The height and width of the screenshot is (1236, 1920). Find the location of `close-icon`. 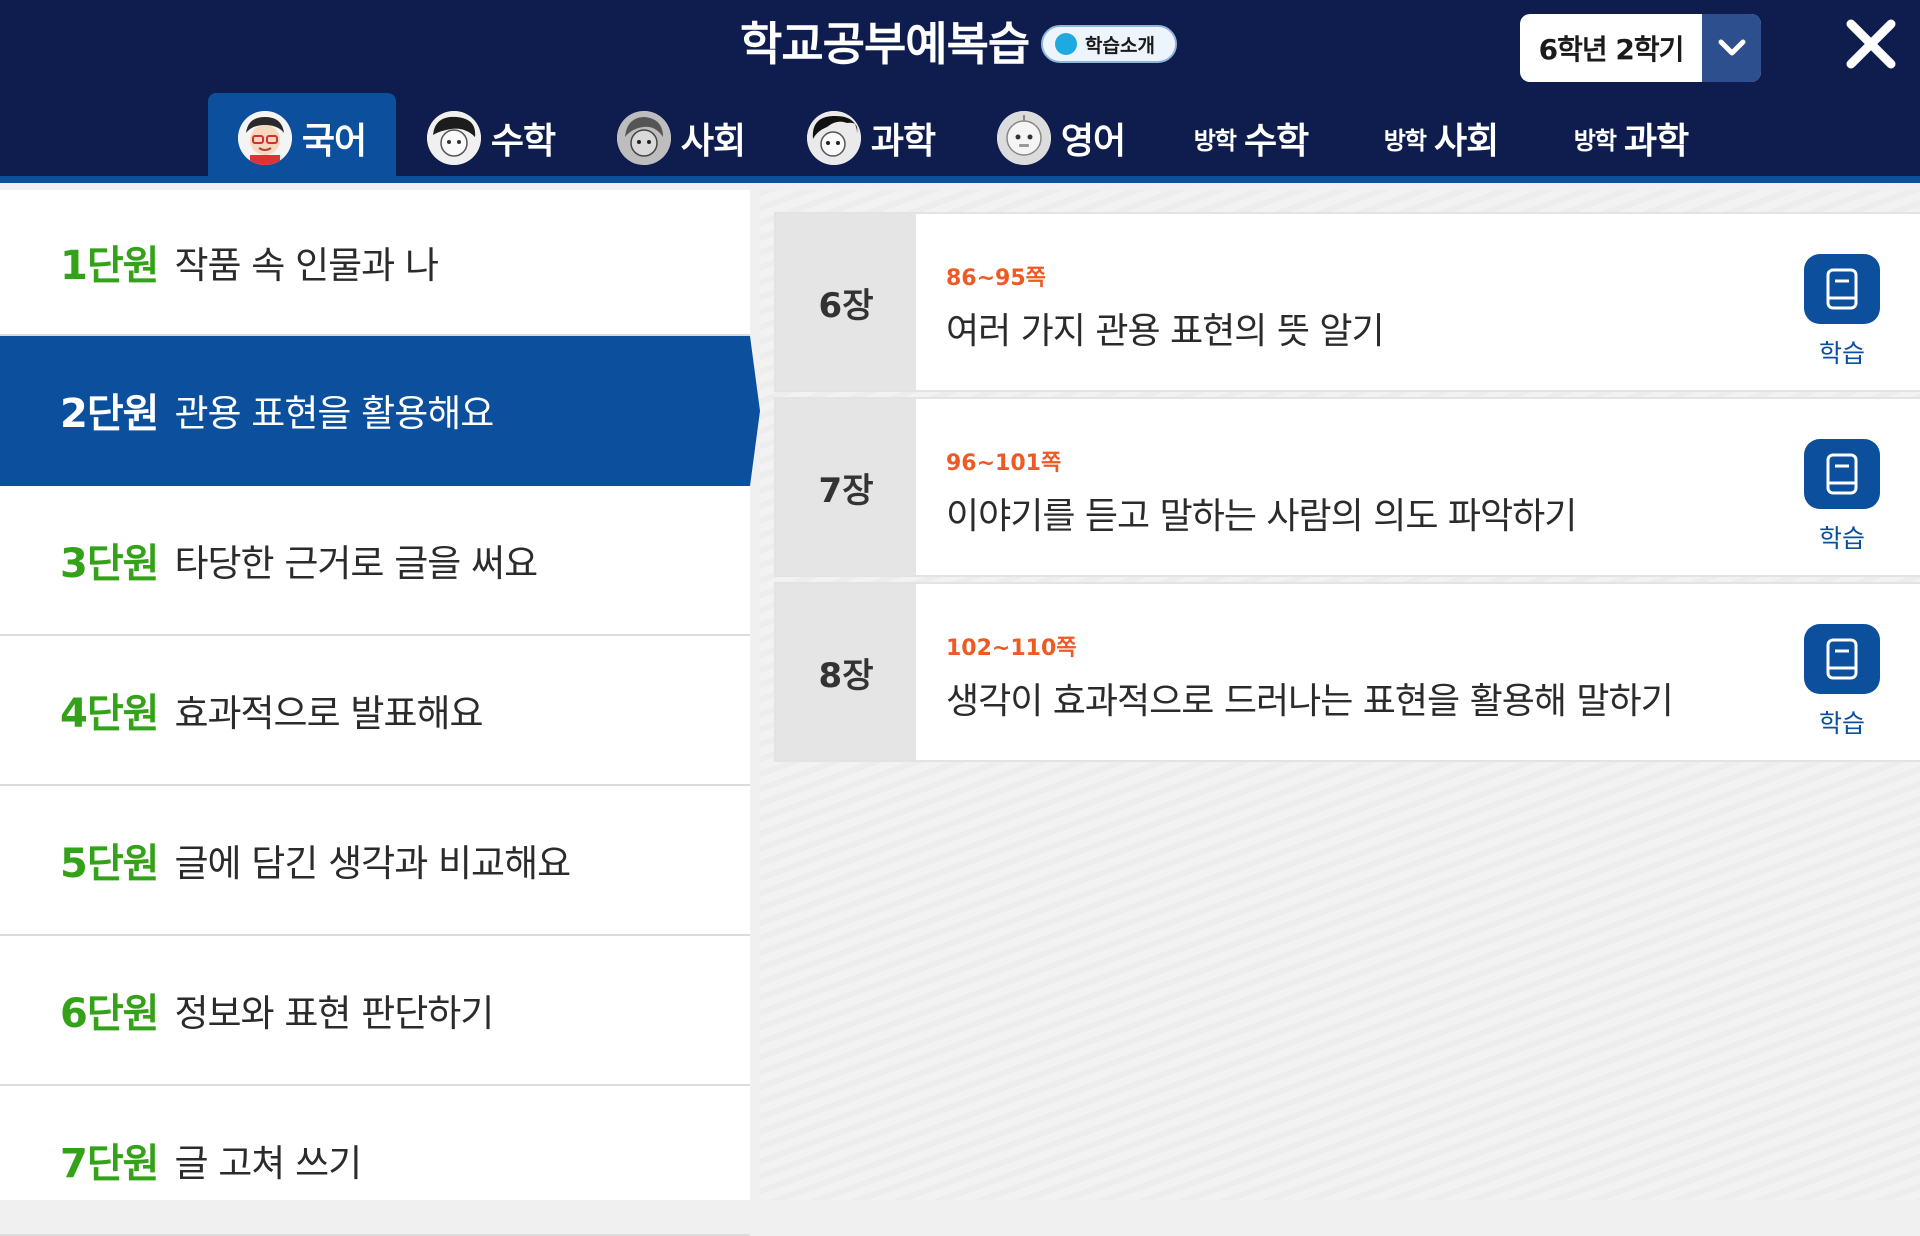

close-icon is located at coordinates (1871, 44).